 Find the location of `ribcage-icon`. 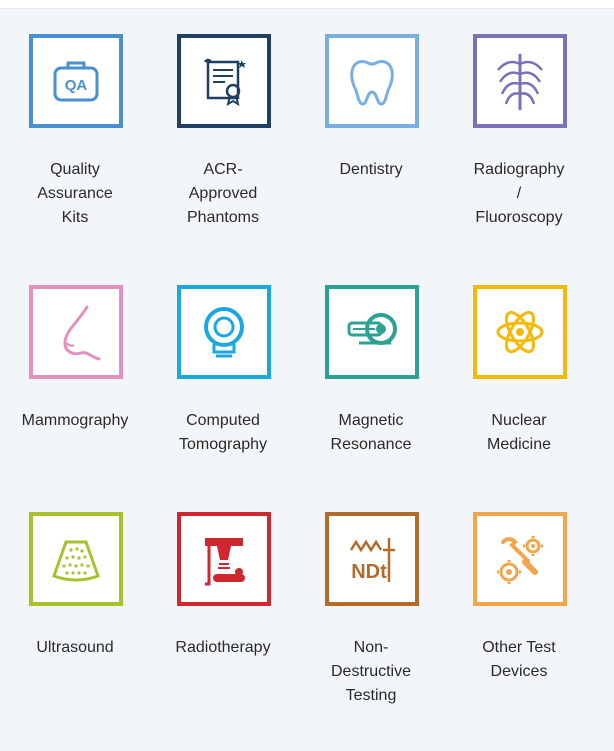

ribcage-icon is located at coordinates (520, 82).